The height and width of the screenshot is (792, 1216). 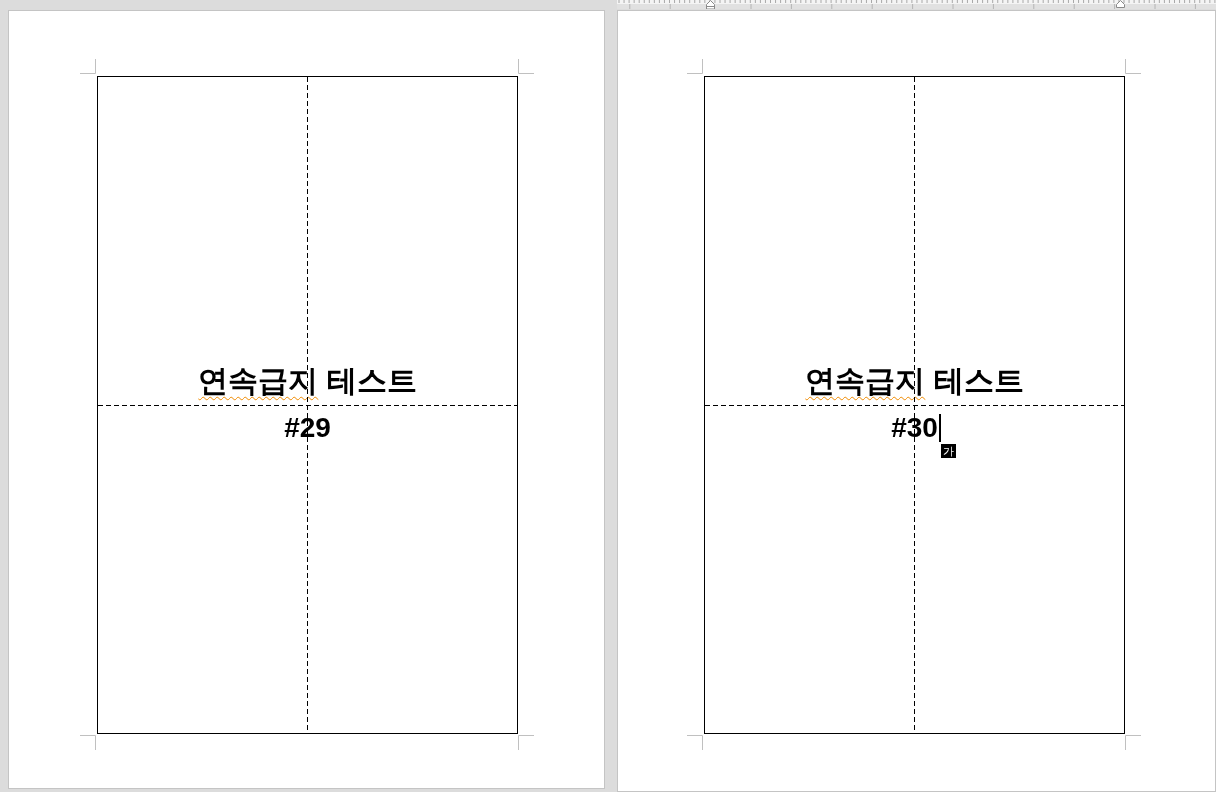 What do you see at coordinates (948, 451) in the screenshot?
I see `ime-indicator: 가` at bounding box center [948, 451].